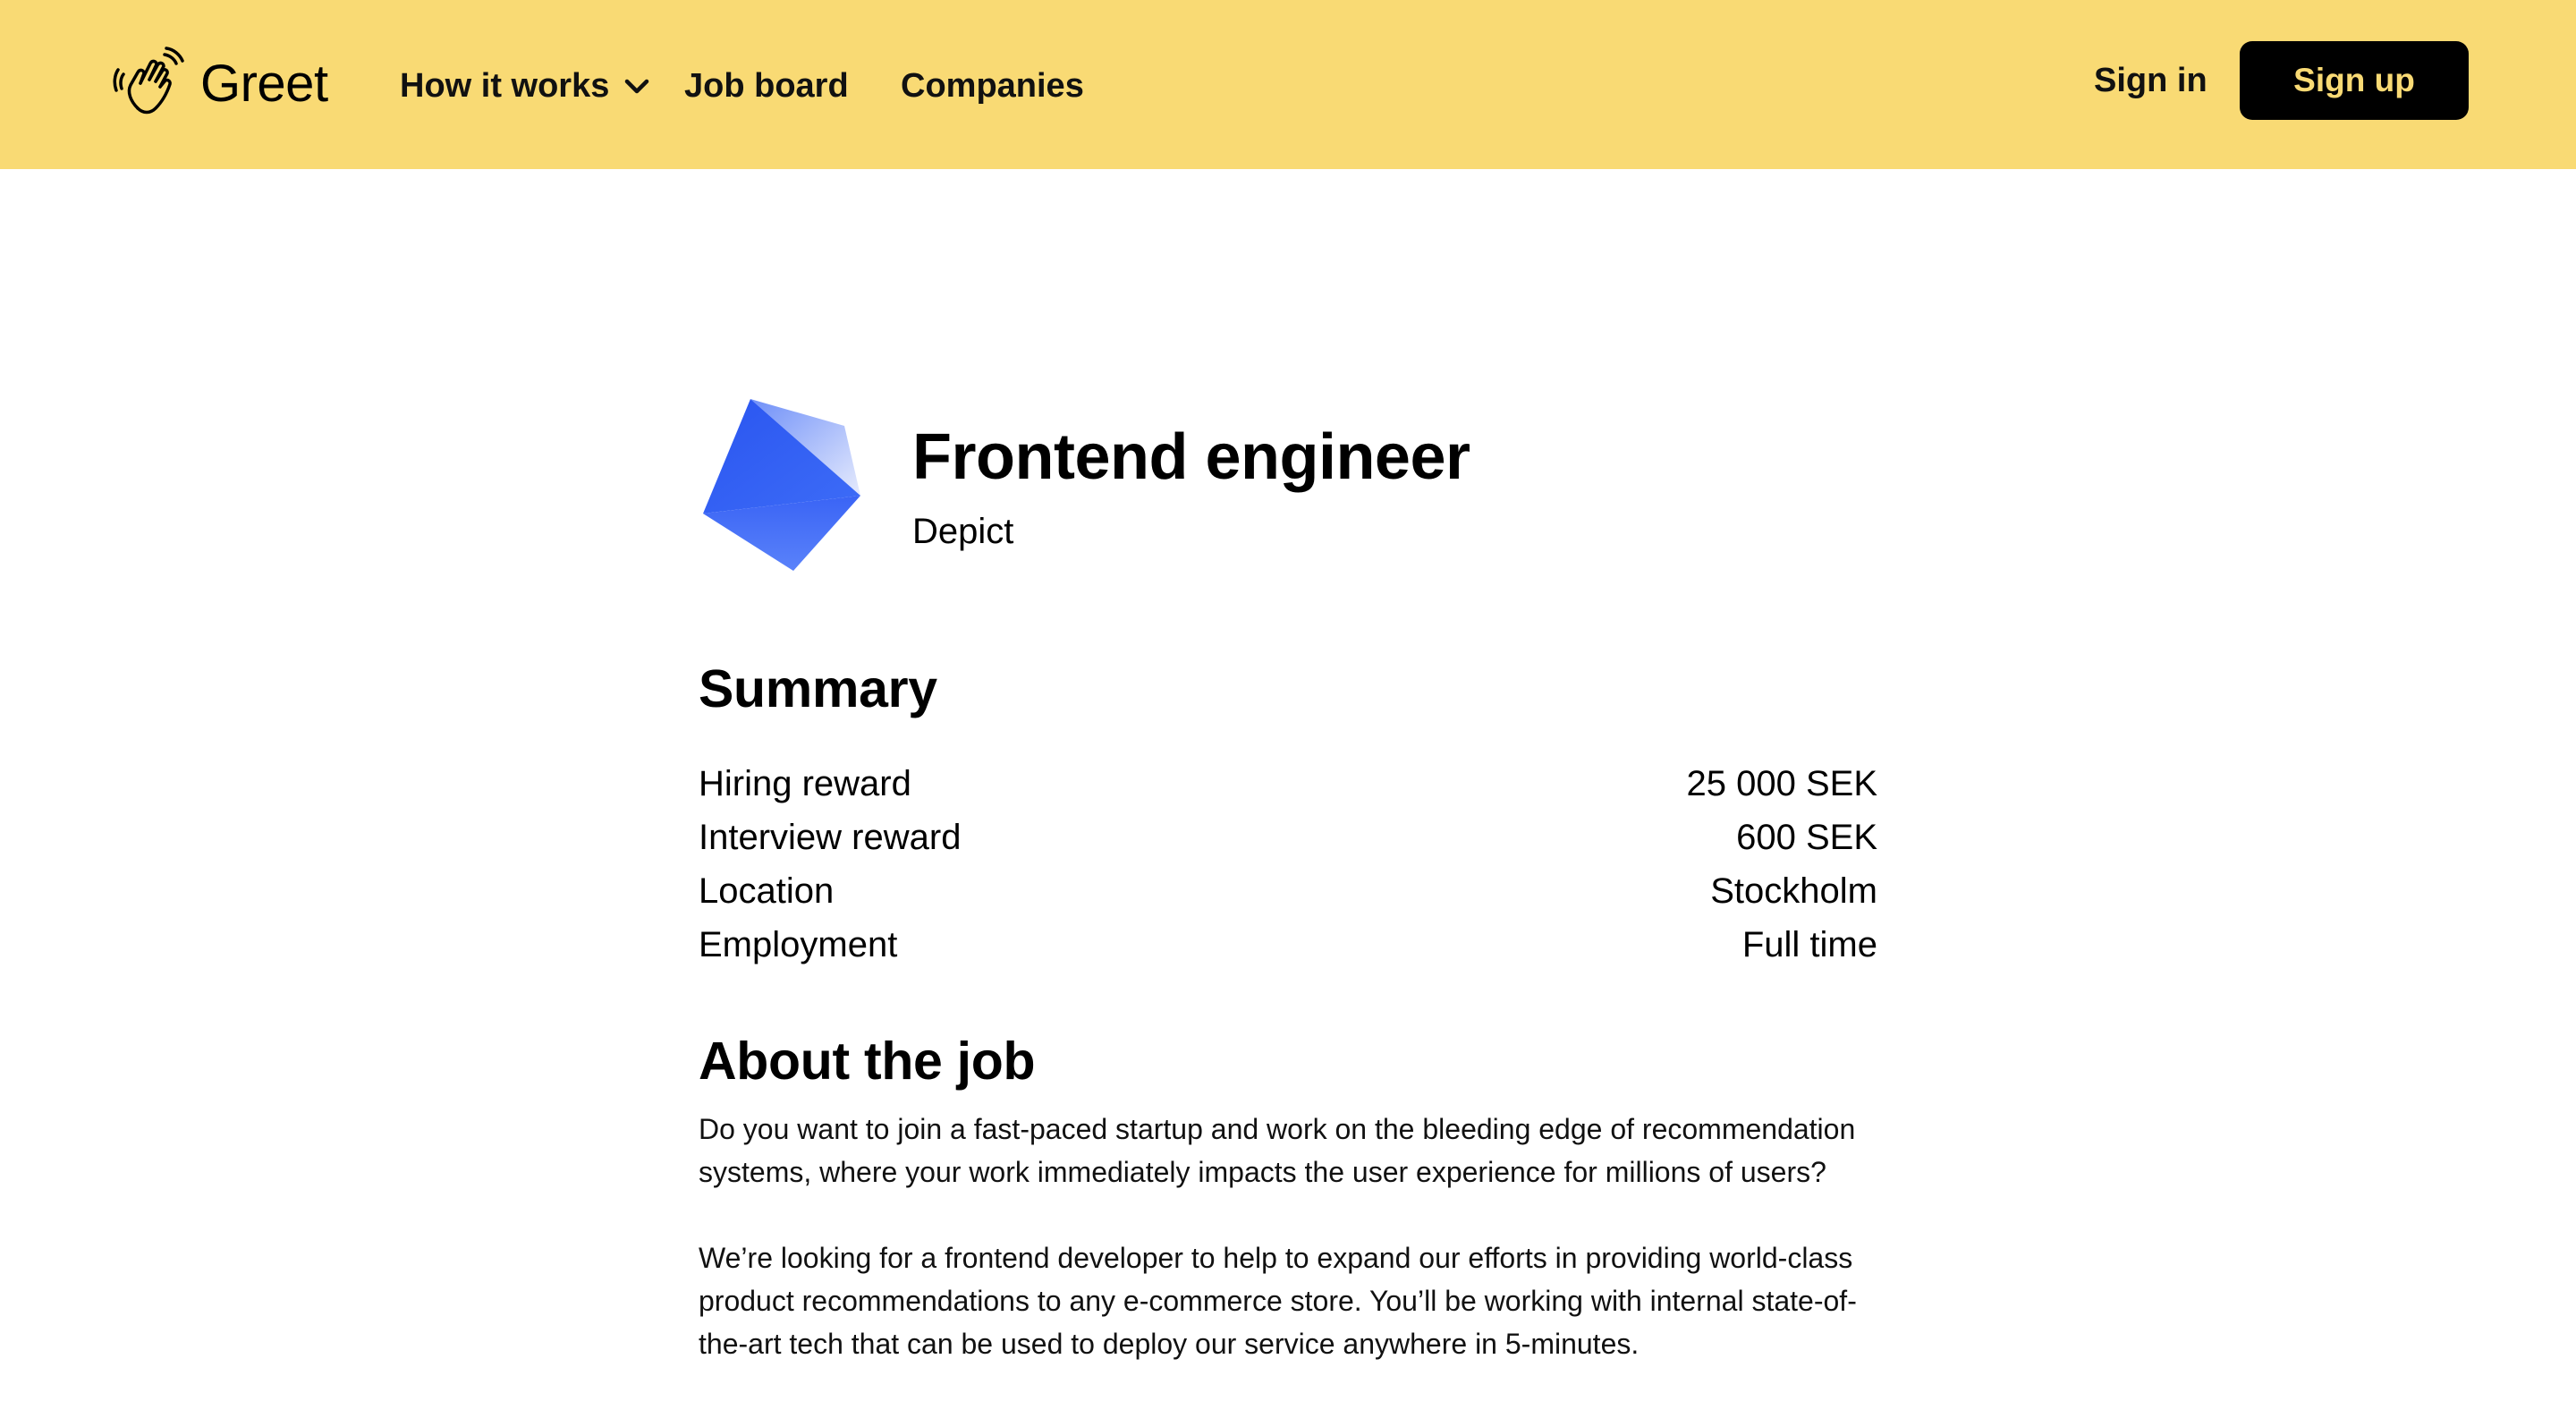  Describe the element at coordinates (867, 1062) in the screenshot. I see `about-heading: About the job` at that location.